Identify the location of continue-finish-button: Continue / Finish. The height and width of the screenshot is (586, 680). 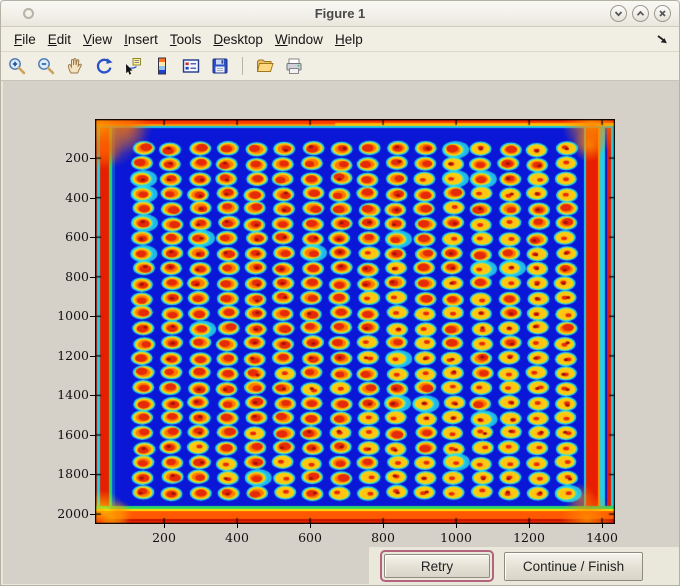
(573, 566).